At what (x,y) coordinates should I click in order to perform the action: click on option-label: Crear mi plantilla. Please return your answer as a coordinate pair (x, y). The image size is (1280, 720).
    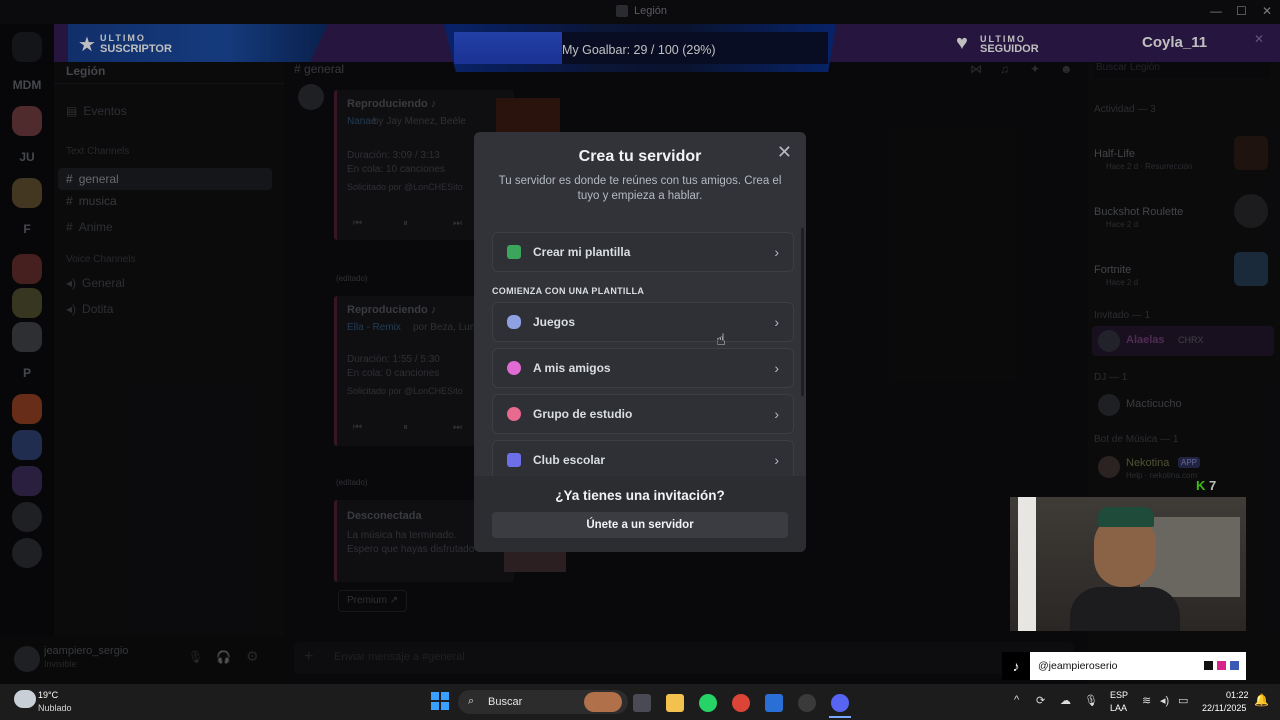
    Looking at the image, I should click on (582, 252).